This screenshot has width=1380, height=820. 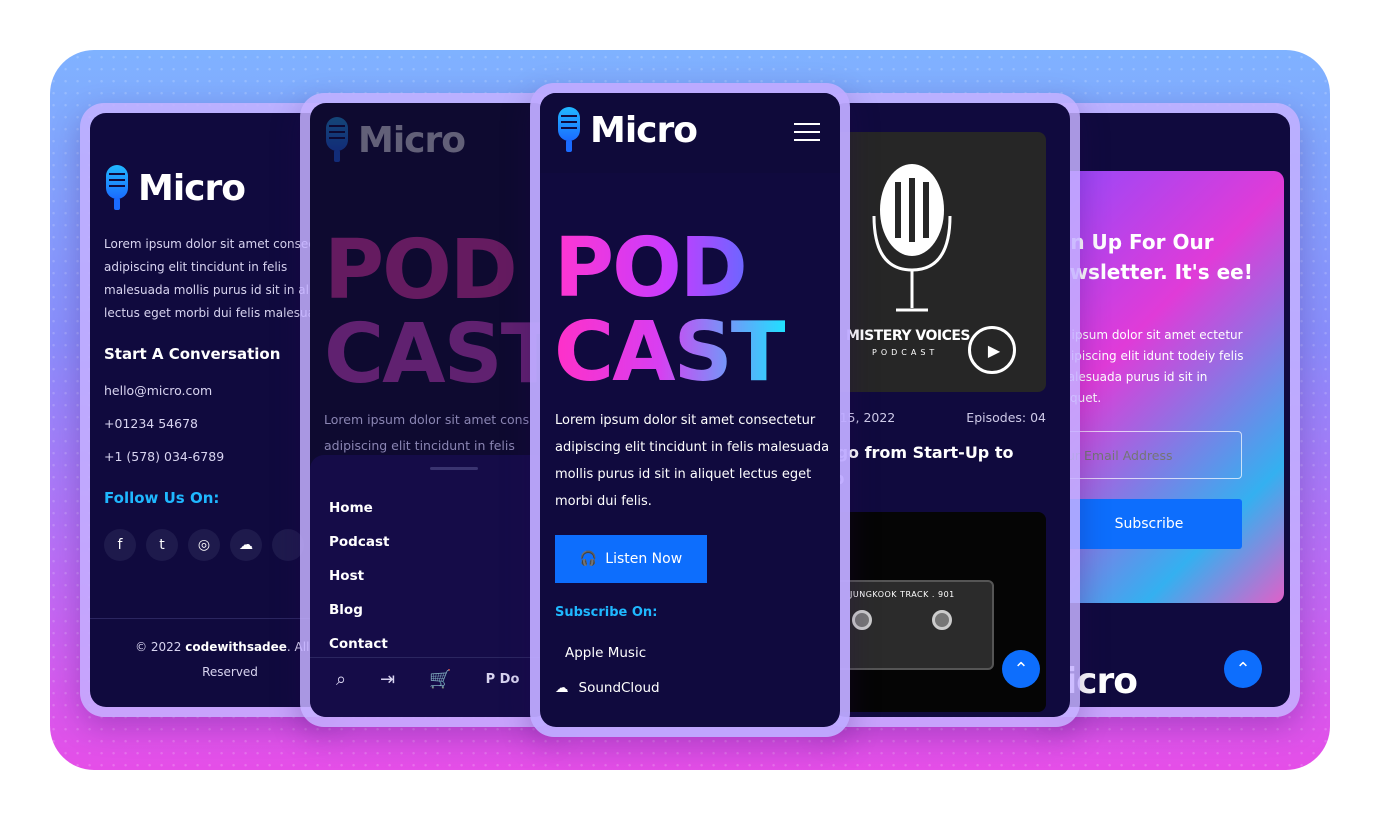 I want to click on email-input, so click(x=1149, y=455).